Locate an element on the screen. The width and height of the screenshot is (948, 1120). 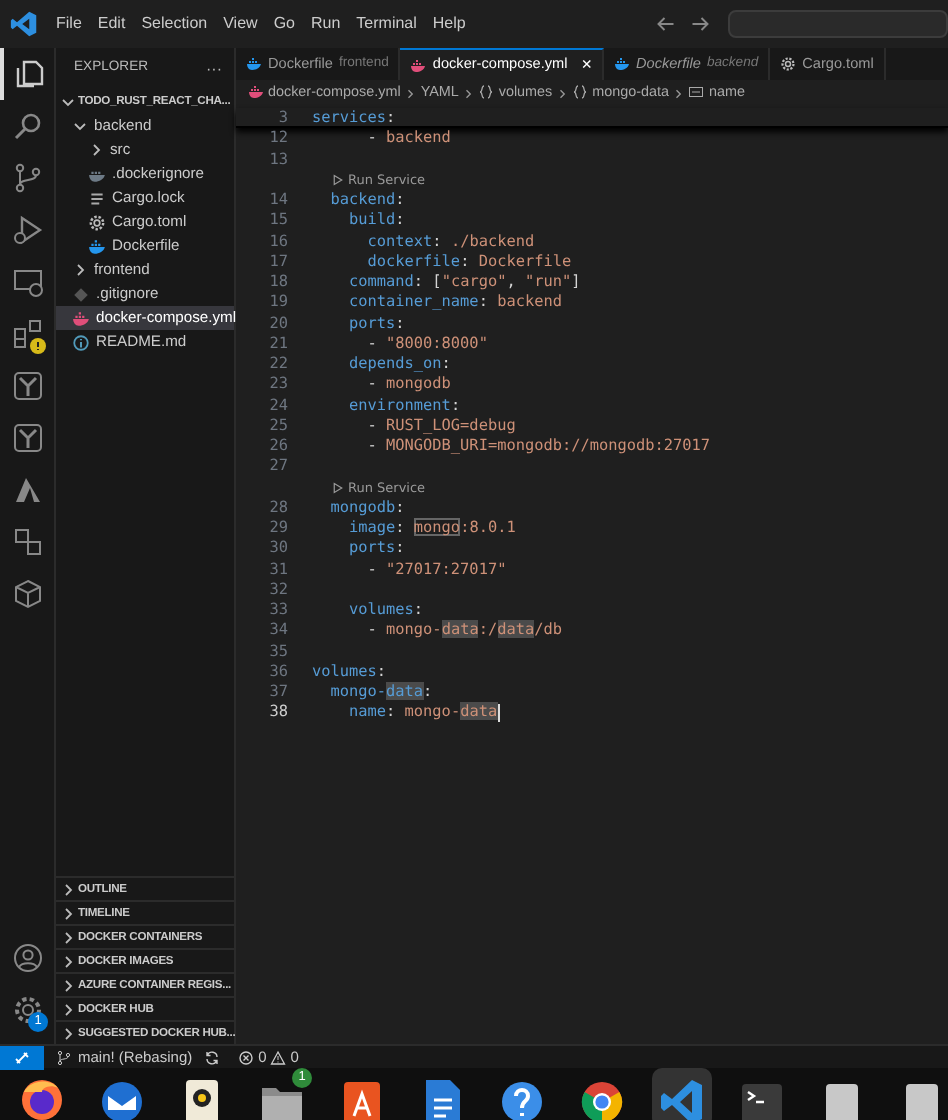
run-debug-icon is located at coordinates (28, 230).